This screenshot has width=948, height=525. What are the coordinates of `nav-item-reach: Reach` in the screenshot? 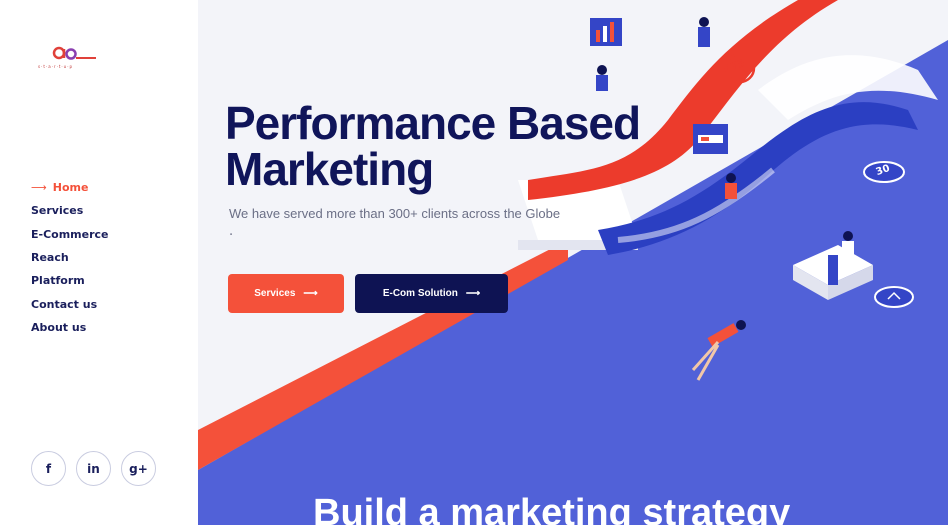 It's located at (70, 257).